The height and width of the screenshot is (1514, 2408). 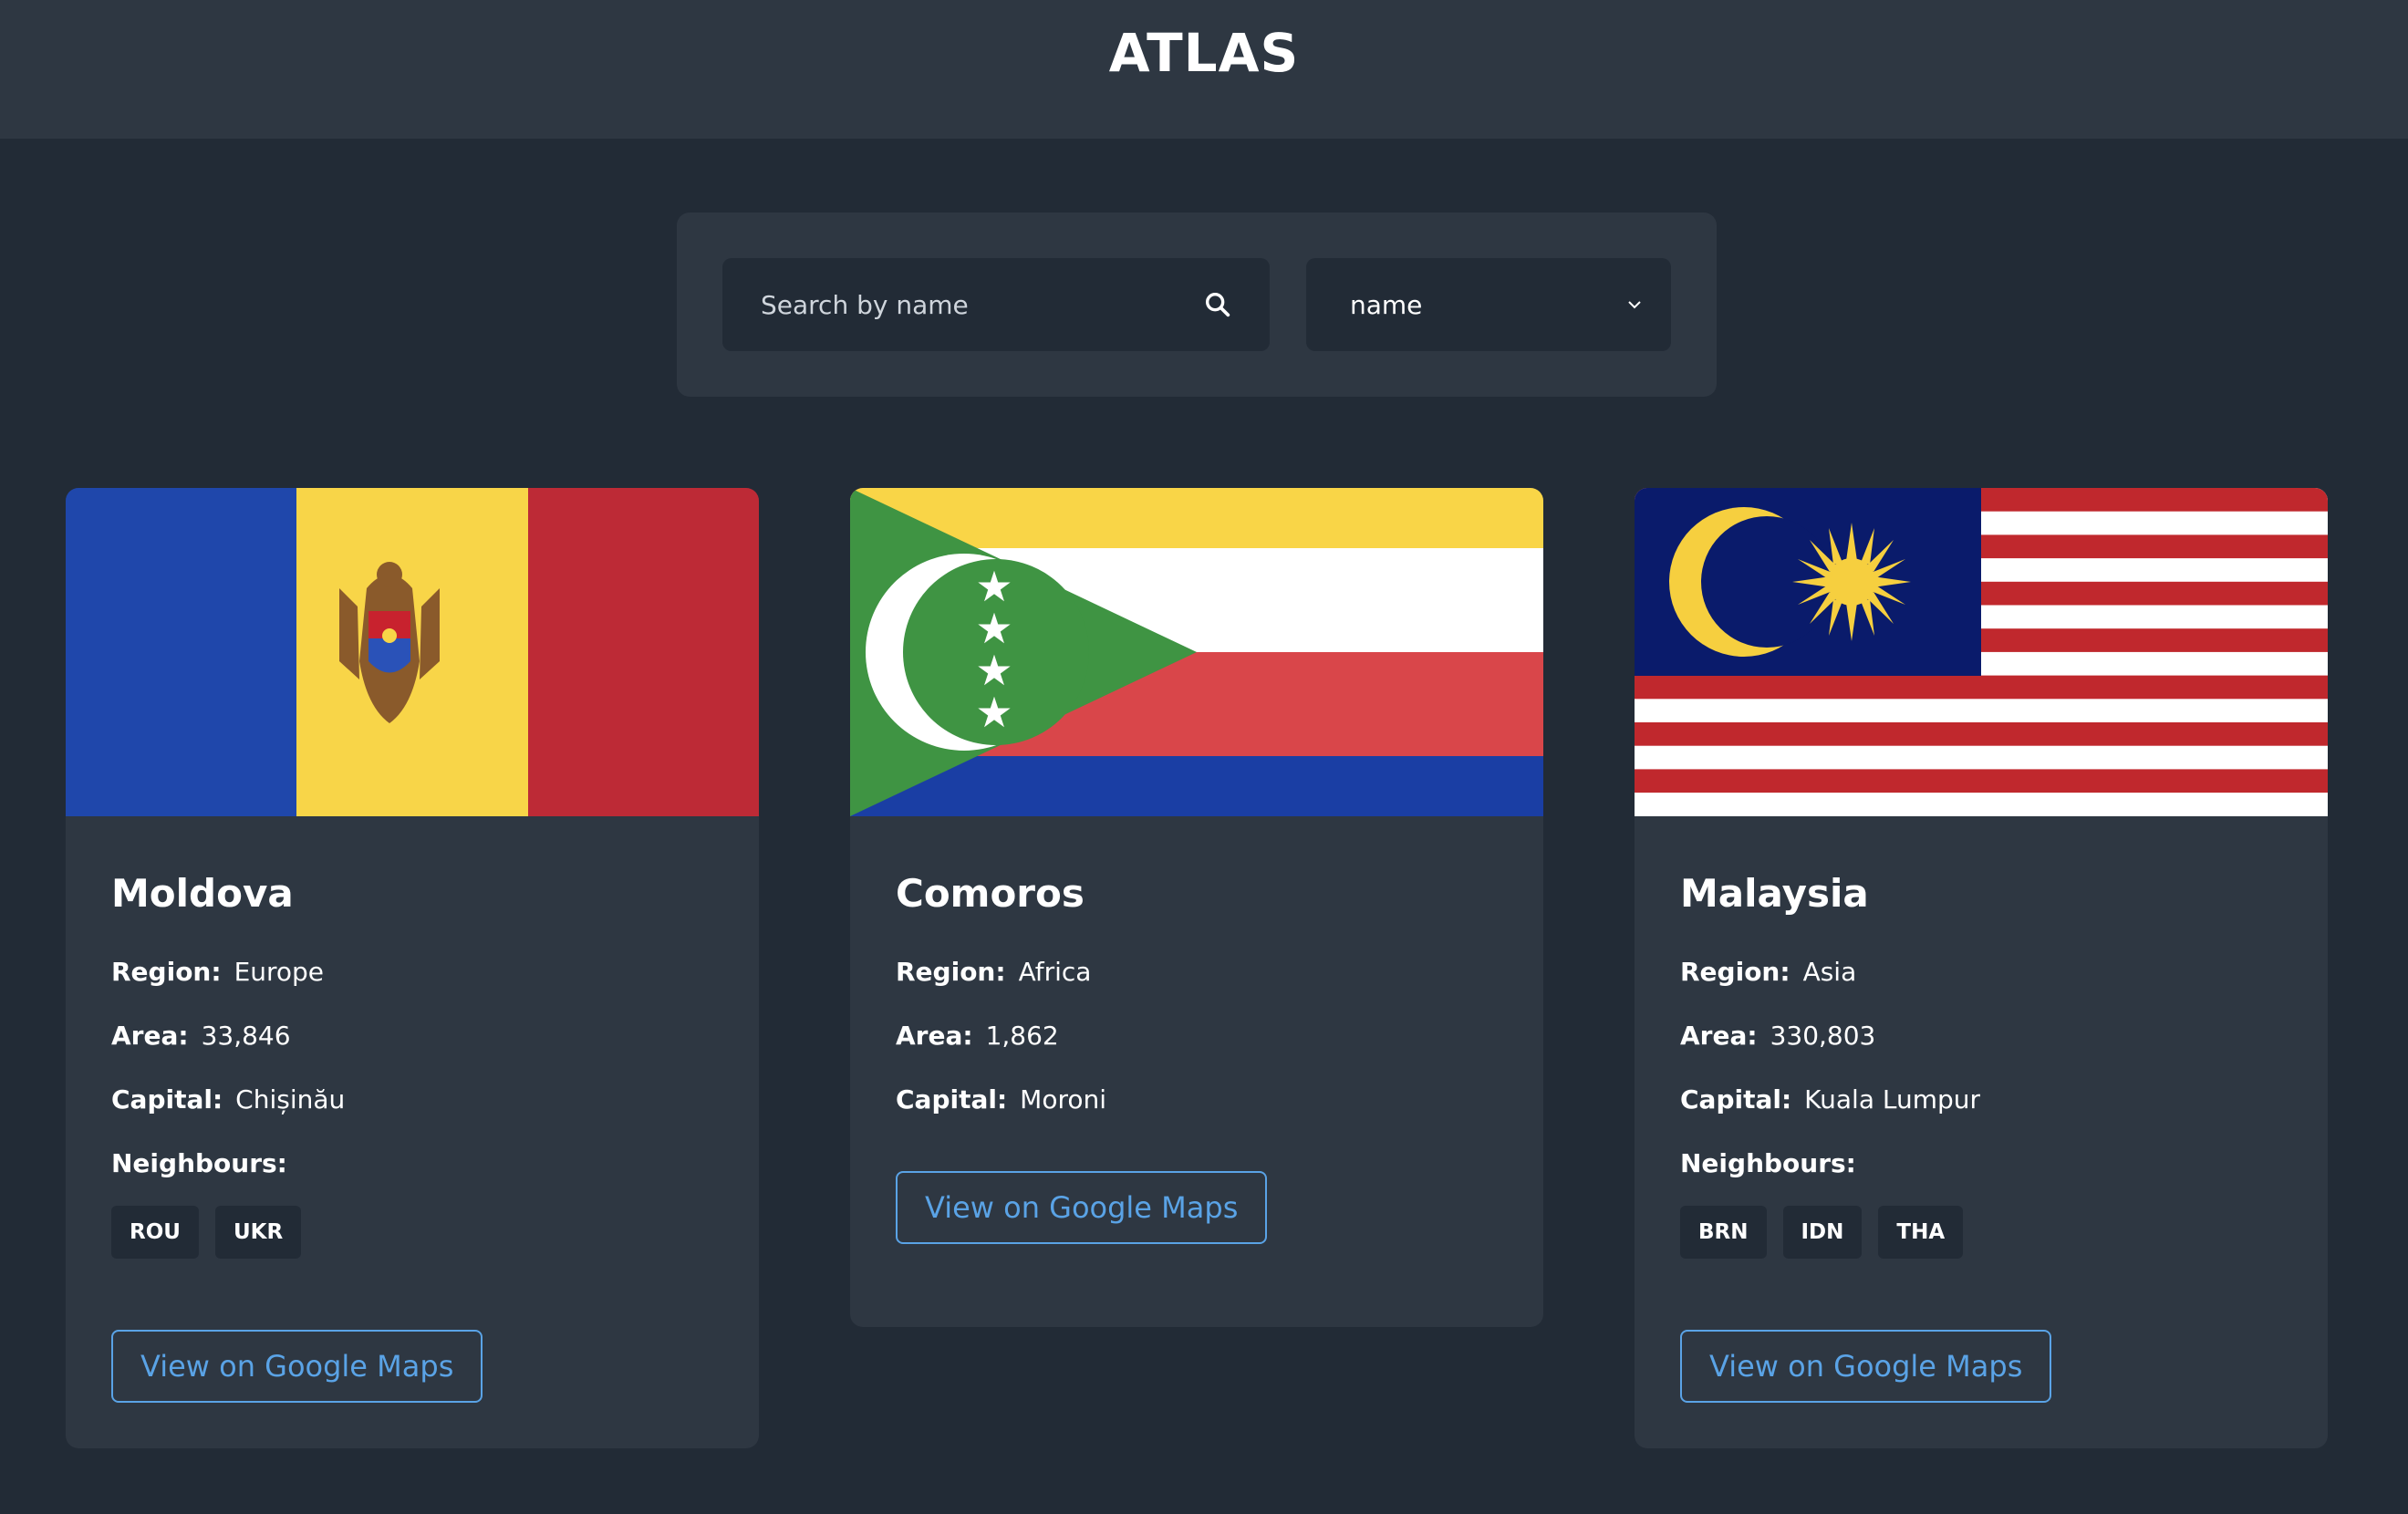 What do you see at coordinates (1723, 1232) in the screenshot?
I see `neighbour-tag: BRN` at bounding box center [1723, 1232].